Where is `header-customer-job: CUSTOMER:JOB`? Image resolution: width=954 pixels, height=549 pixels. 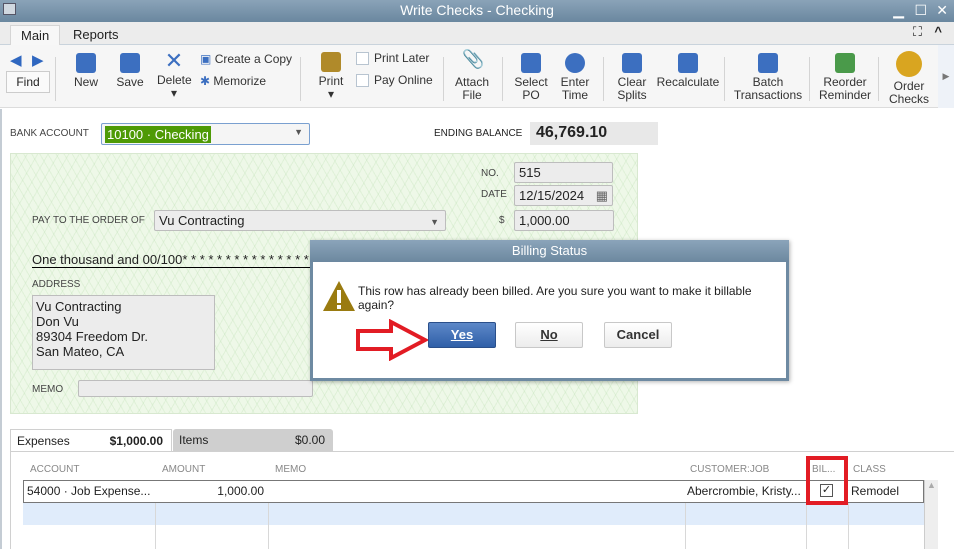 header-customer-job: CUSTOMER:JOB is located at coordinates (729, 469).